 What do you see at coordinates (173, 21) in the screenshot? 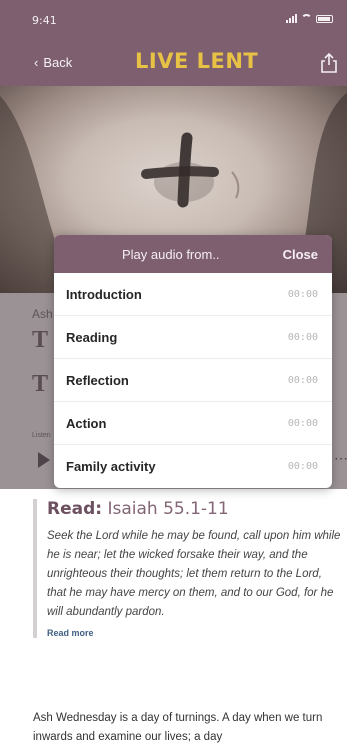
I see `status-bar: 9:41` at bounding box center [173, 21].